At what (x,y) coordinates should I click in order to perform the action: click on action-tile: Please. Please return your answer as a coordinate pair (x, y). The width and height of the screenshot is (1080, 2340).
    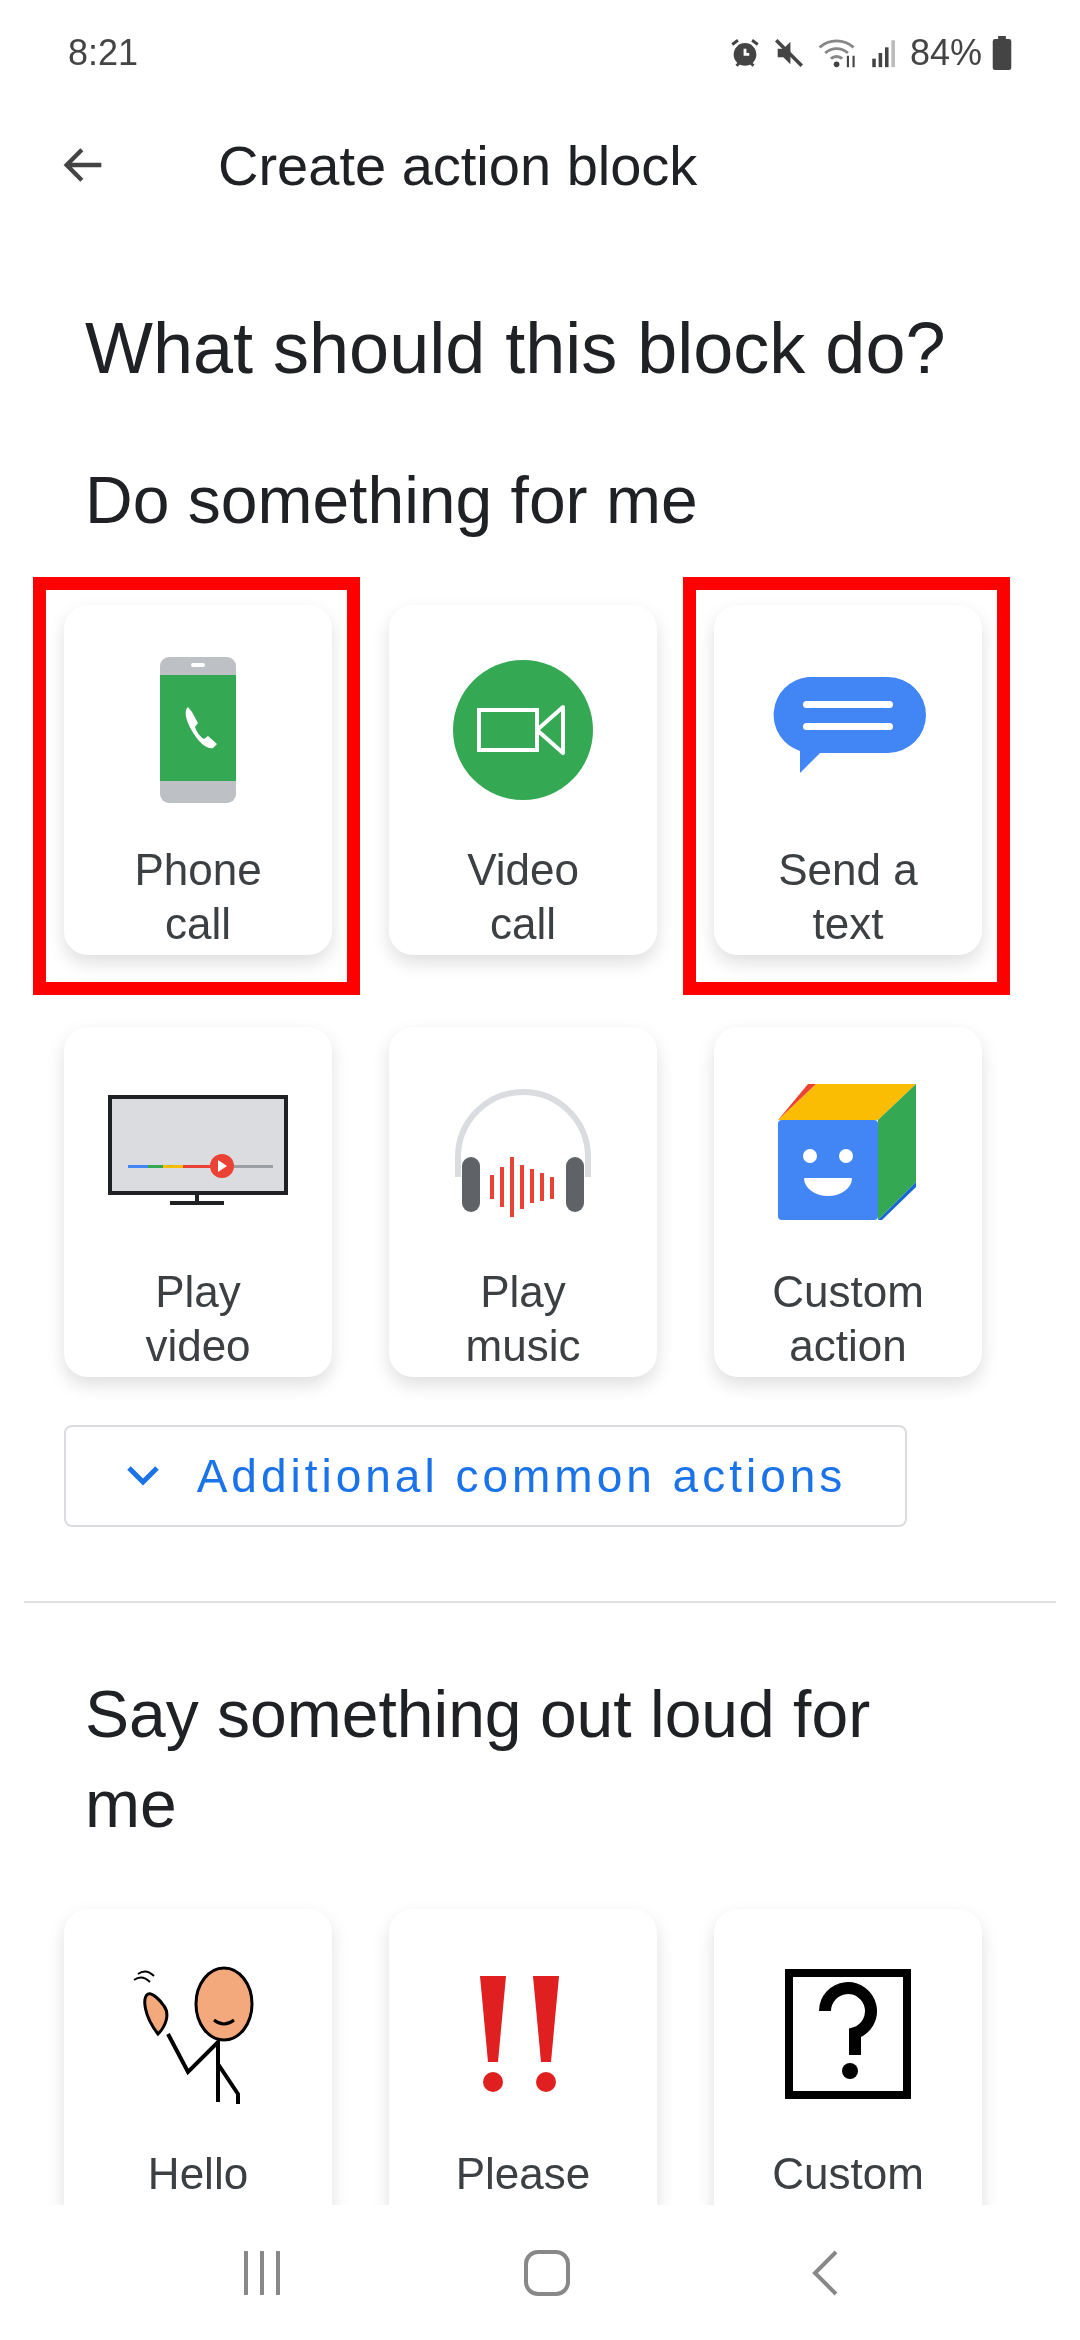
    Looking at the image, I should click on (523, 2057).